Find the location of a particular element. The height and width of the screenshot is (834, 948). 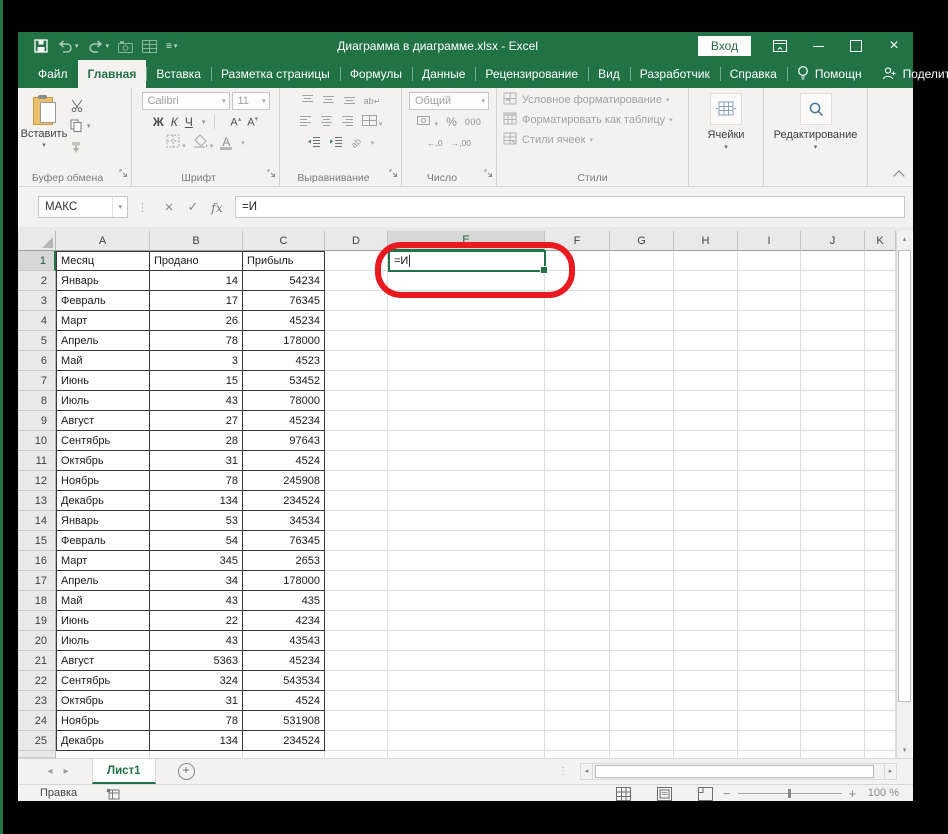

cell-F20 is located at coordinates (577, 641).